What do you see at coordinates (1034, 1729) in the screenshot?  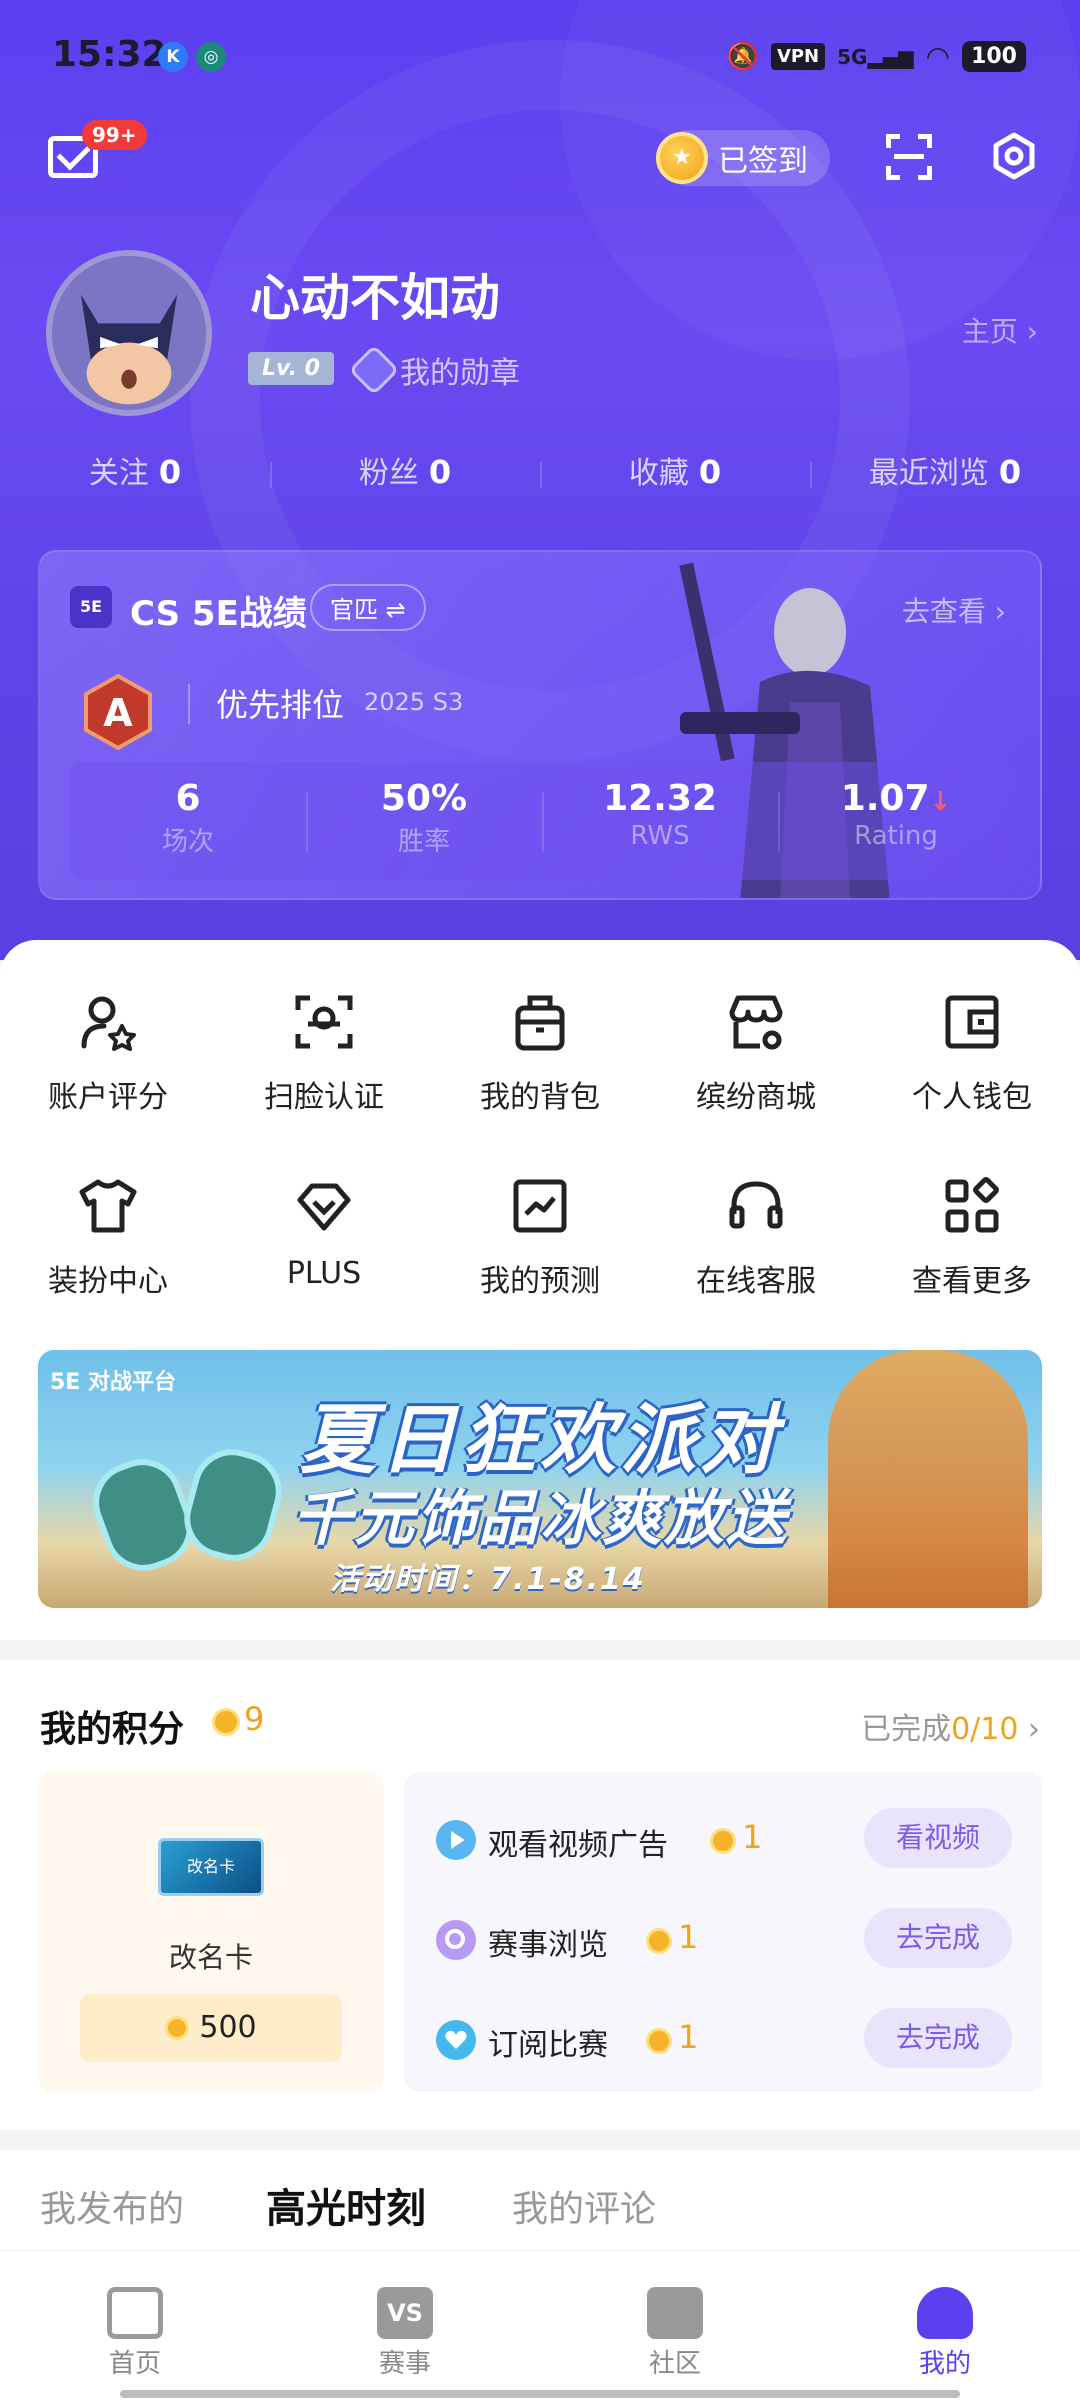 I see `chevron-right-icon: ›` at bounding box center [1034, 1729].